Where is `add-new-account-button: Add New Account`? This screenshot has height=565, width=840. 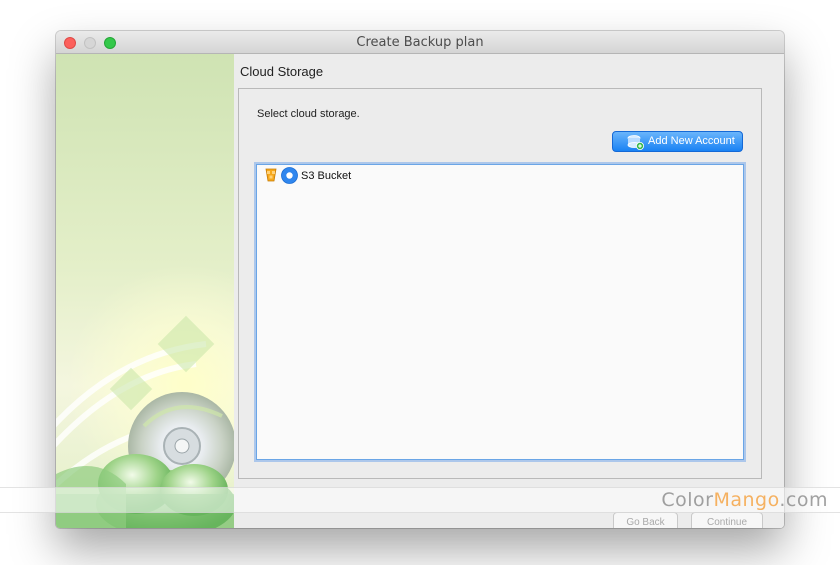
add-new-account-button: Add New Account is located at coordinates (677, 141).